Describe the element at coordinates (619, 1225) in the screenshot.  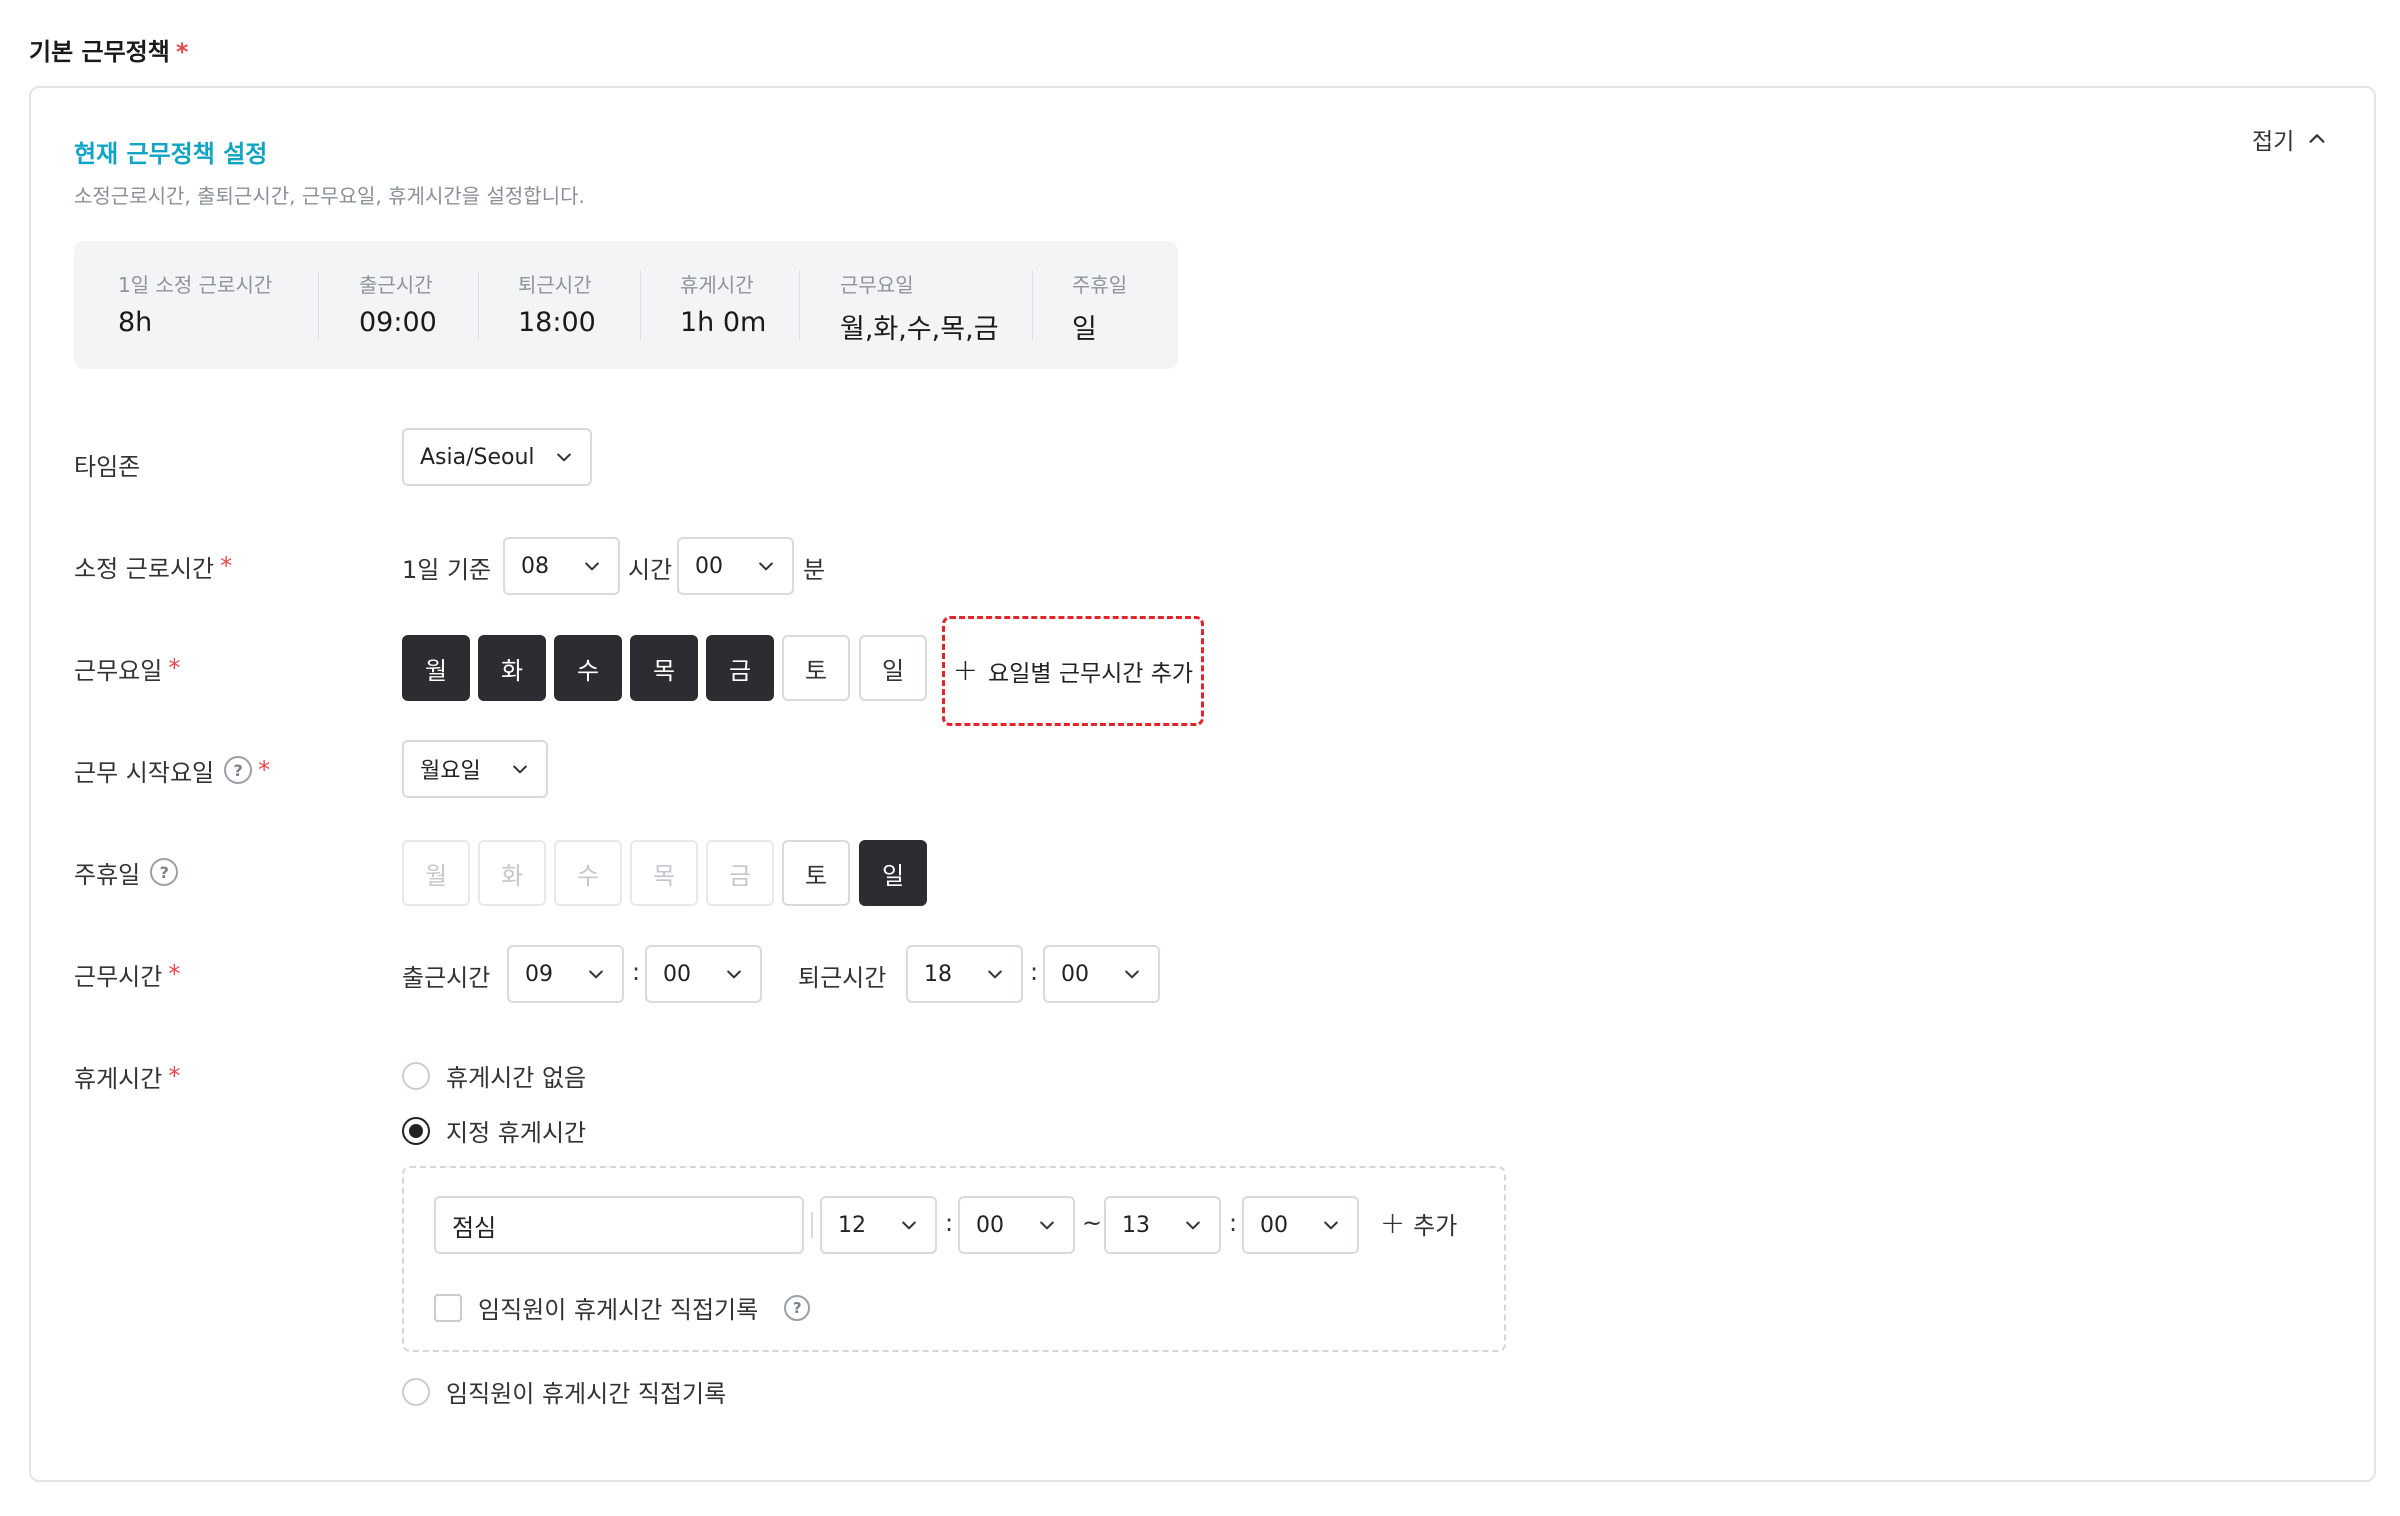
I see `break-name-input: 점심` at that location.